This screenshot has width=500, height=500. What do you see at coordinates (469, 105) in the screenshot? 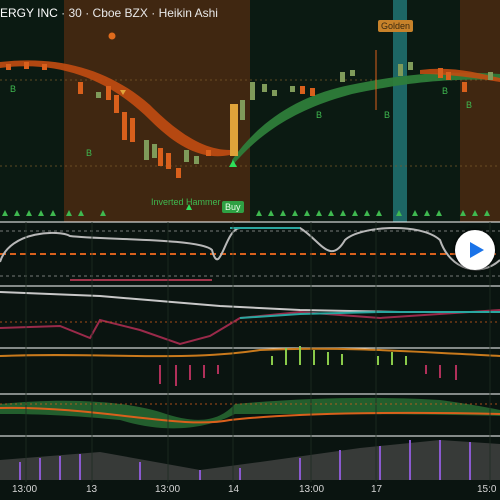
I see `b-marker-6: B` at bounding box center [469, 105].